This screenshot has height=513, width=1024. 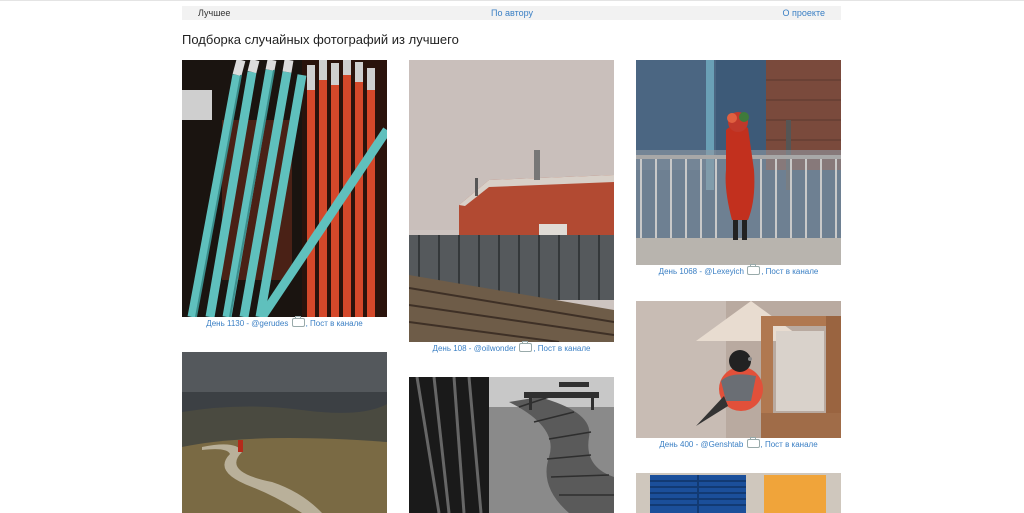 I want to click on caption-1-day: День 1130, so click(x=225, y=323).